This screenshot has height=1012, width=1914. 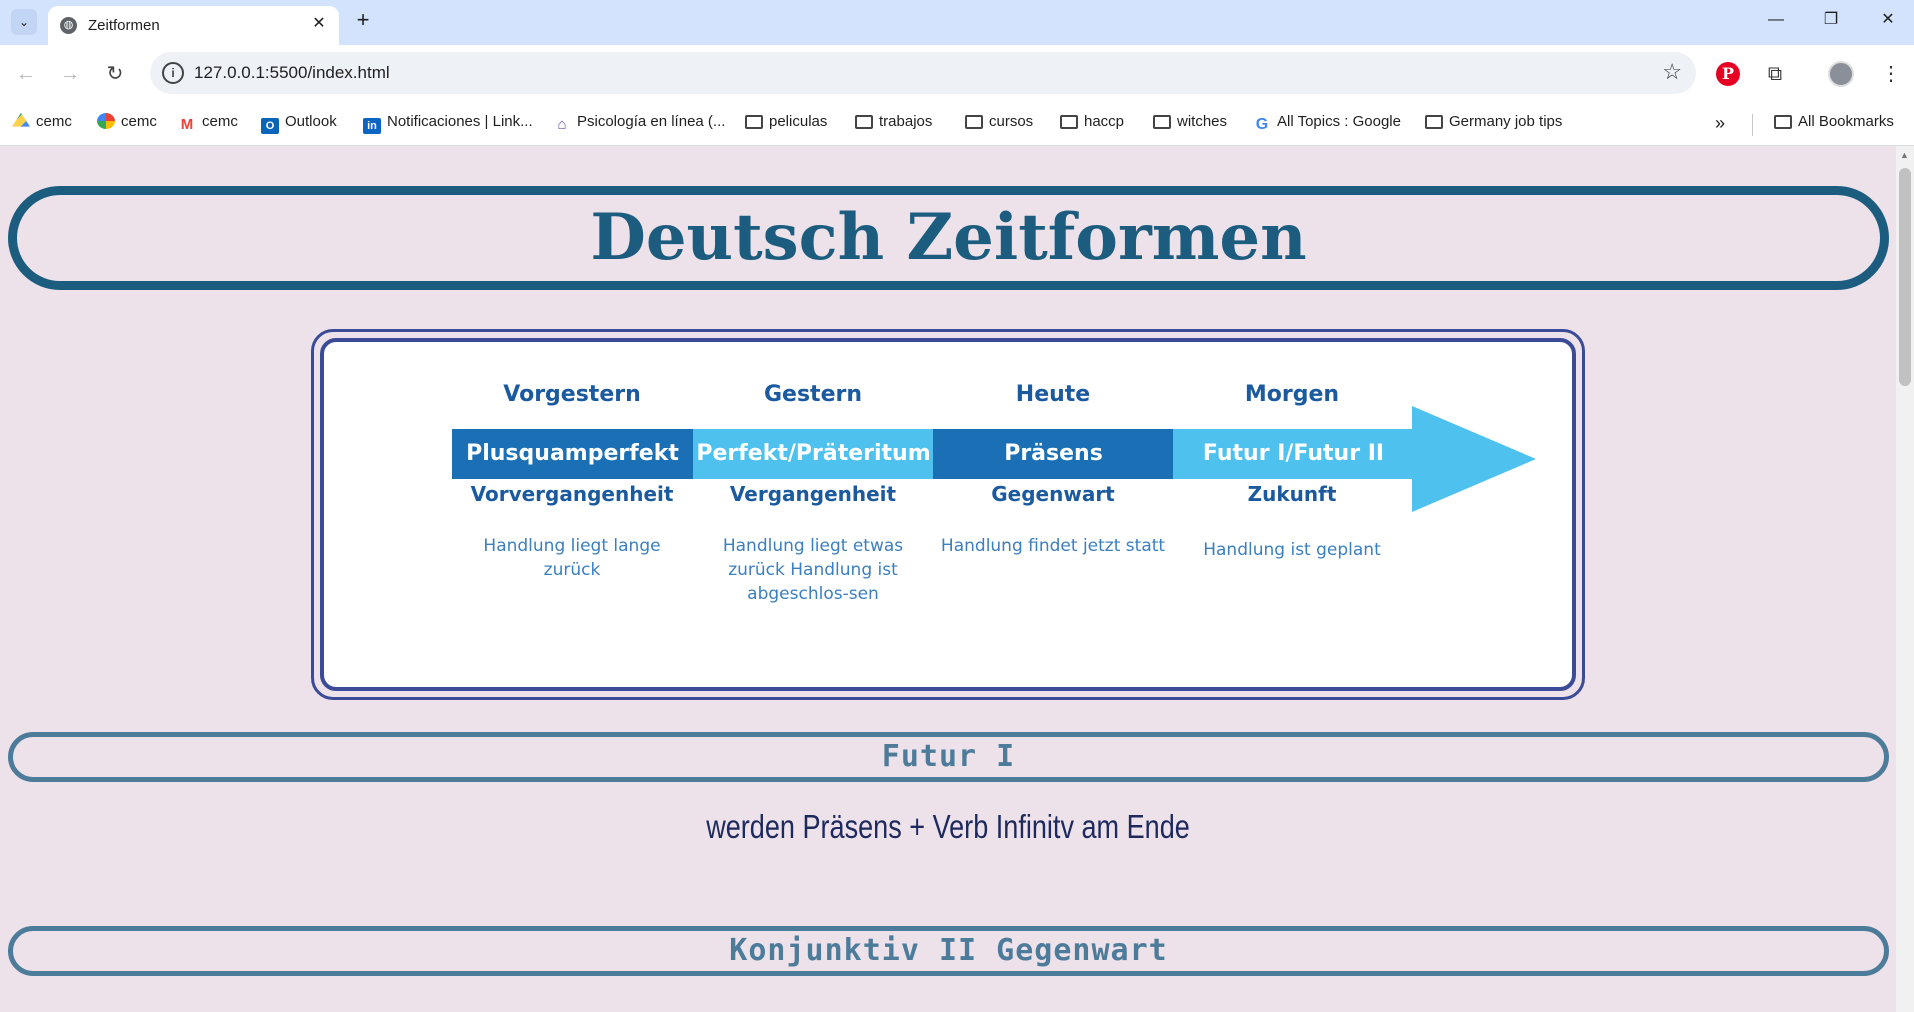 I want to click on forward-button: →, so click(x=70, y=74).